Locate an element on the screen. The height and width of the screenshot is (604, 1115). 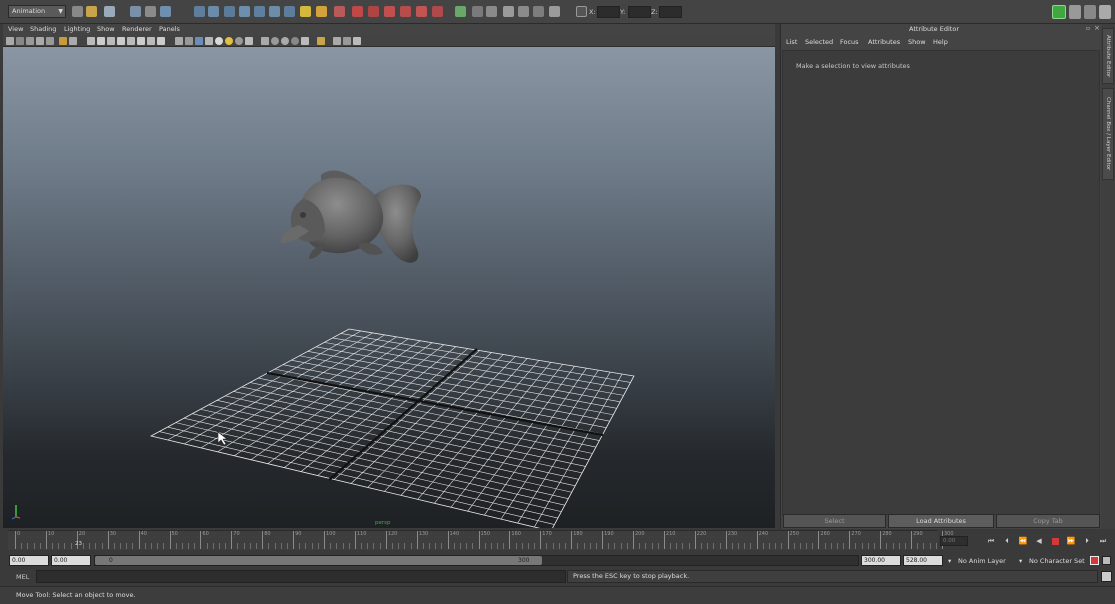
make-live-icon is located at coordinates (405, 11).